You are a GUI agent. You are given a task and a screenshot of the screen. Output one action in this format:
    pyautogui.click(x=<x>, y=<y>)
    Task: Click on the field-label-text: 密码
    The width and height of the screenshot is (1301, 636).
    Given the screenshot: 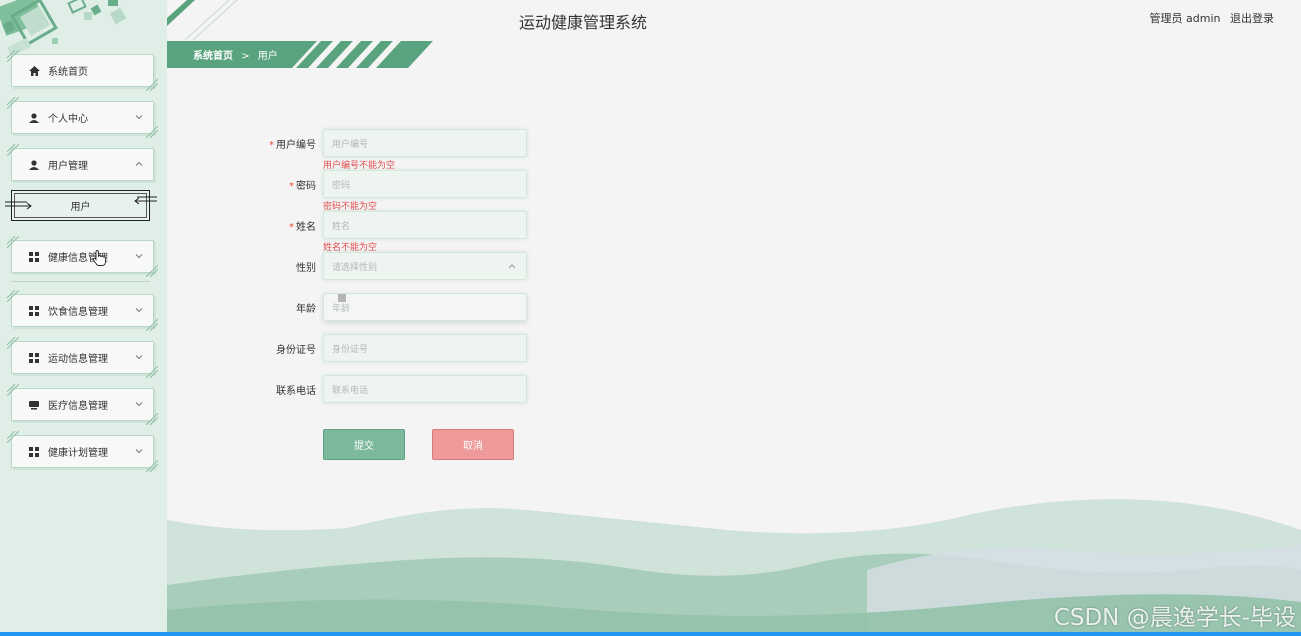 What is the action you would take?
    pyautogui.click(x=306, y=186)
    